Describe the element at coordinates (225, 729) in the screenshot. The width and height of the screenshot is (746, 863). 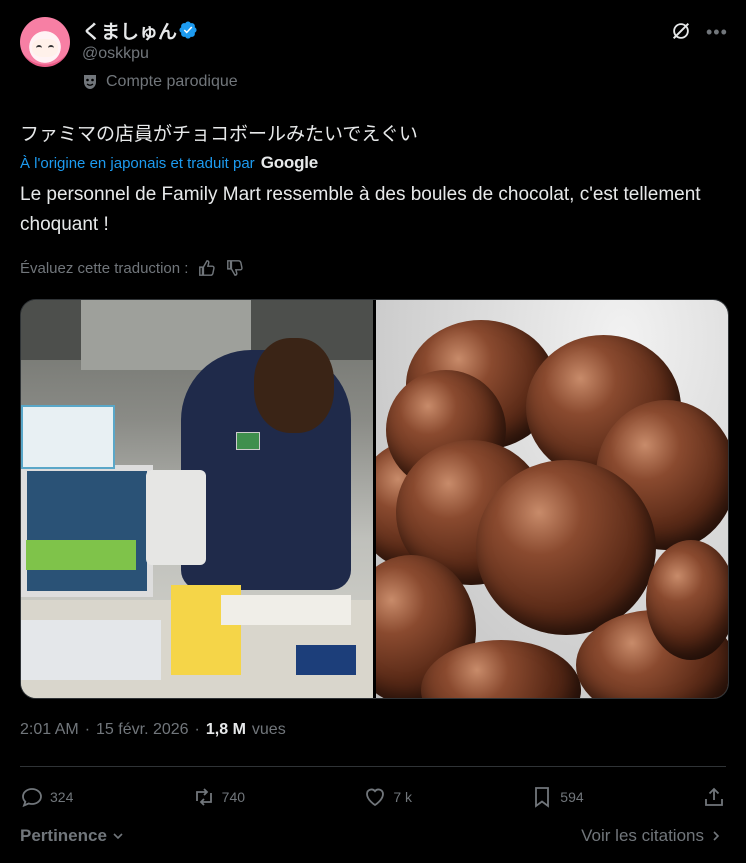
I see `views-count: 1,8 M` at that location.